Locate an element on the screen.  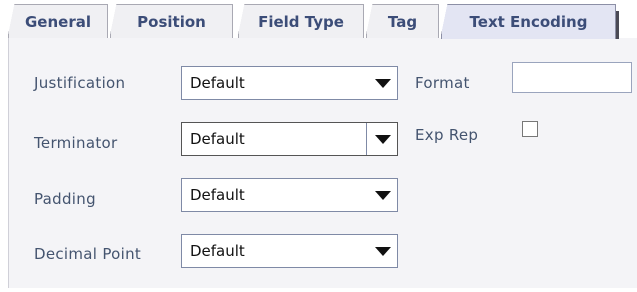
padding-value: Default is located at coordinates (217, 195).